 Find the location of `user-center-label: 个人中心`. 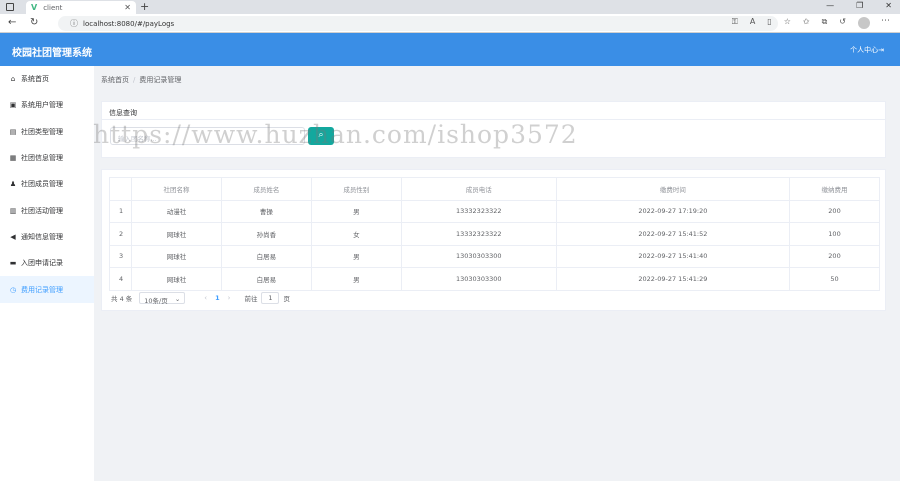

user-center-label: 个人中心 is located at coordinates (864, 50).